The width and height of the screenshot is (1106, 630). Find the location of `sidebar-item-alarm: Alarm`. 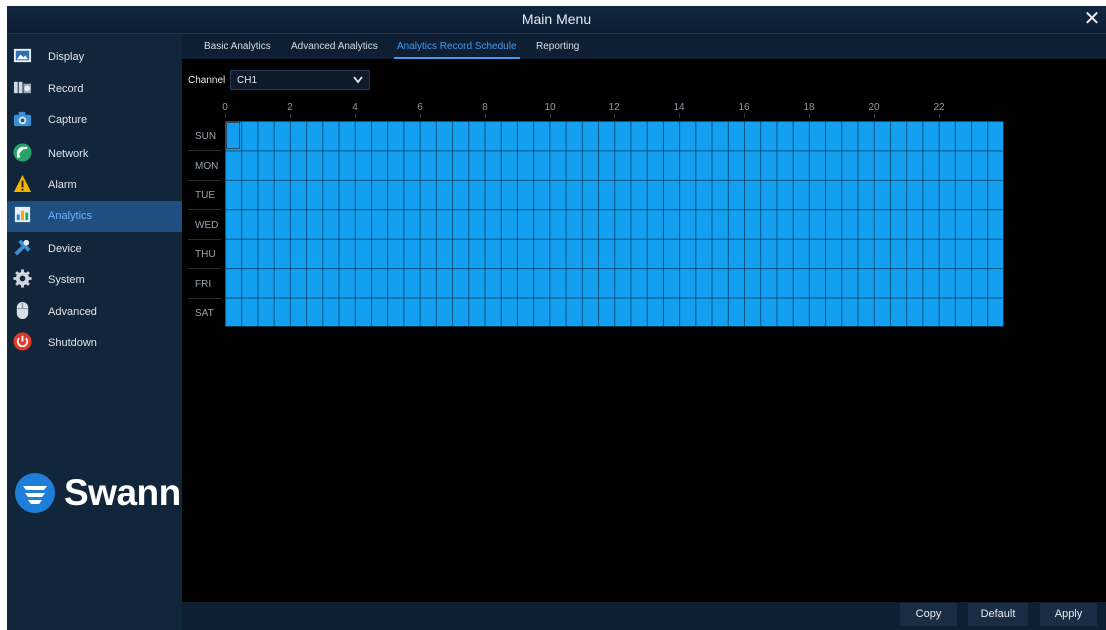

sidebar-item-alarm: Alarm is located at coordinates (94, 185).